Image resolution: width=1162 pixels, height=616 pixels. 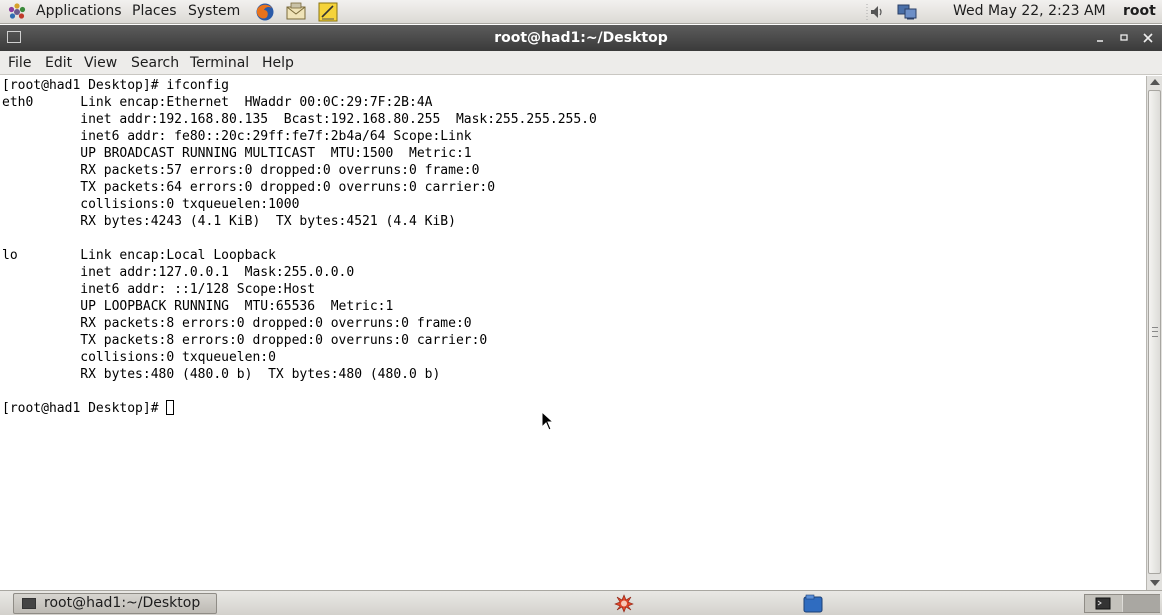 What do you see at coordinates (155, 204) in the screenshot?
I see `terminal-line: collisions:0 txqueuelen:1000` at bounding box center [155, 204].